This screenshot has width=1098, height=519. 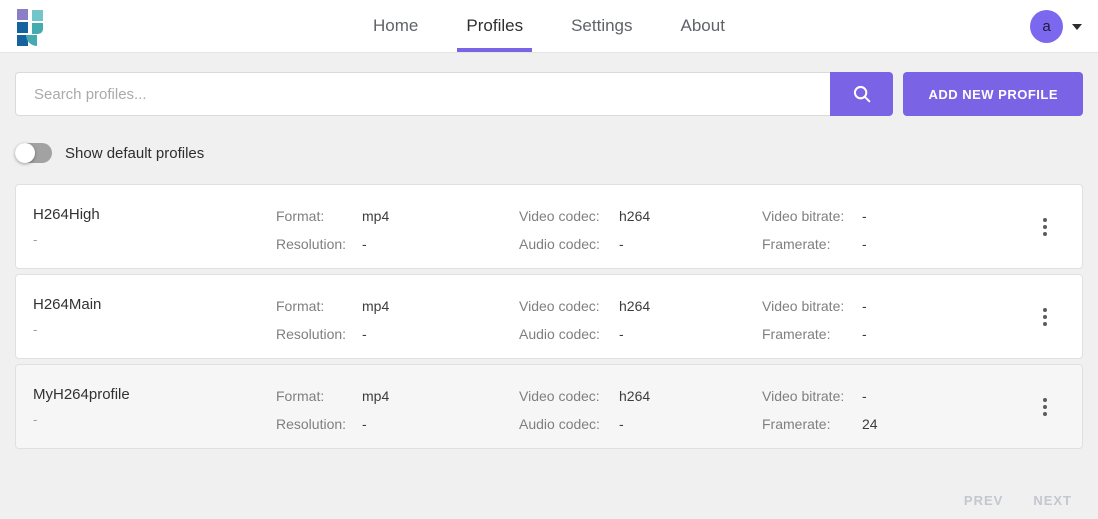 I want to click on prev-page-button: PREV, so click(x=983, y=500).